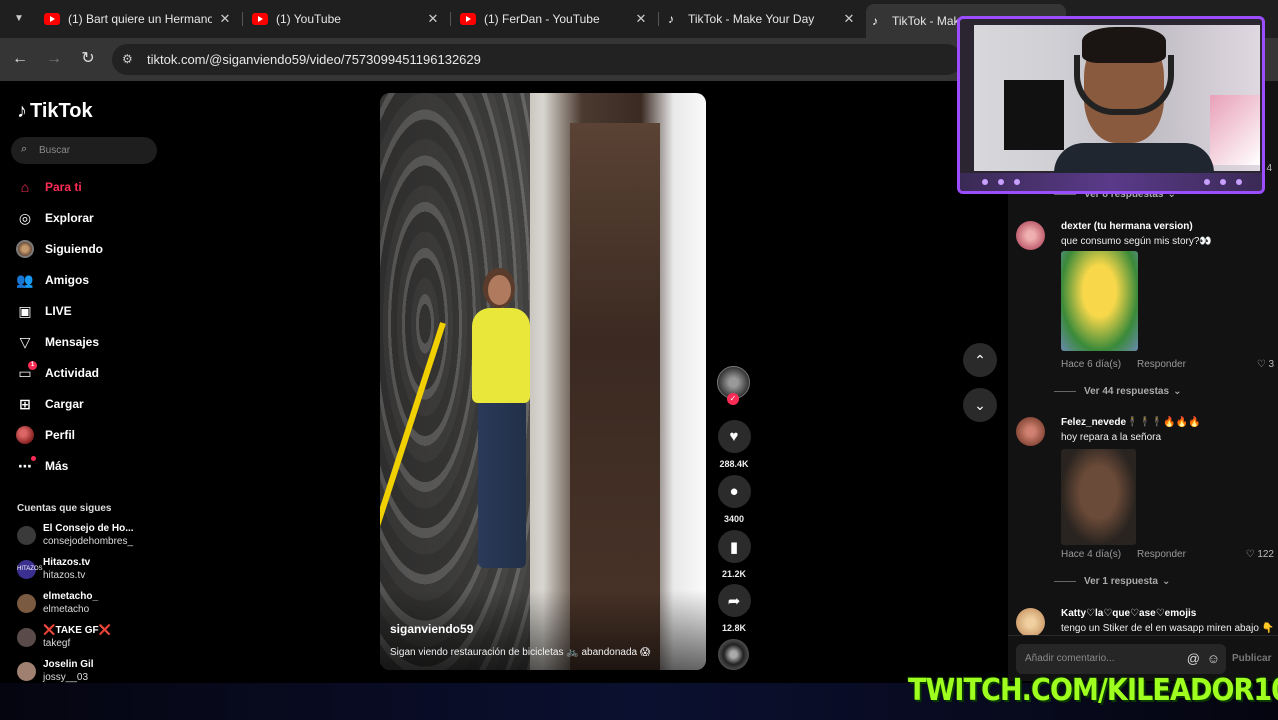  I want to click on chevron-up-icon: ⌃, so click(980, 360).